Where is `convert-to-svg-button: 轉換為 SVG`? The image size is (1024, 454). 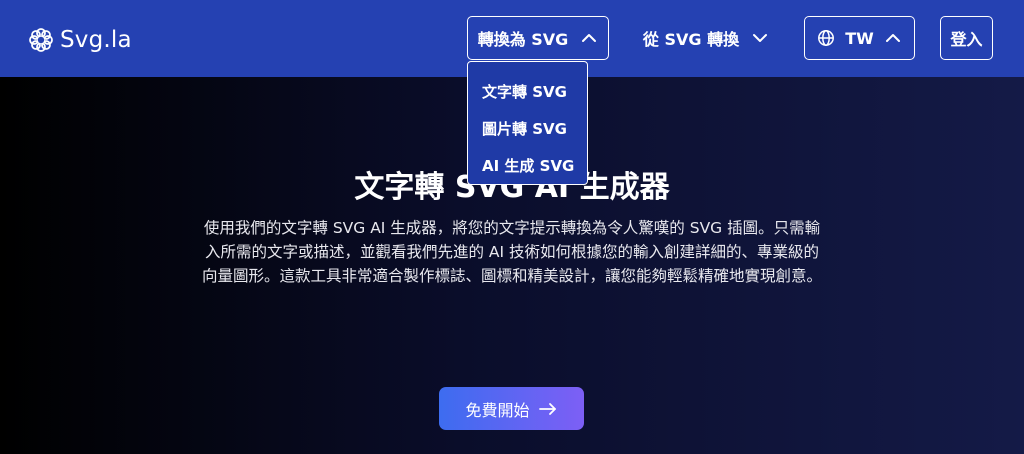 convert-to-svg-button: 轉換為 SVG is located at coordinates (538, 38).